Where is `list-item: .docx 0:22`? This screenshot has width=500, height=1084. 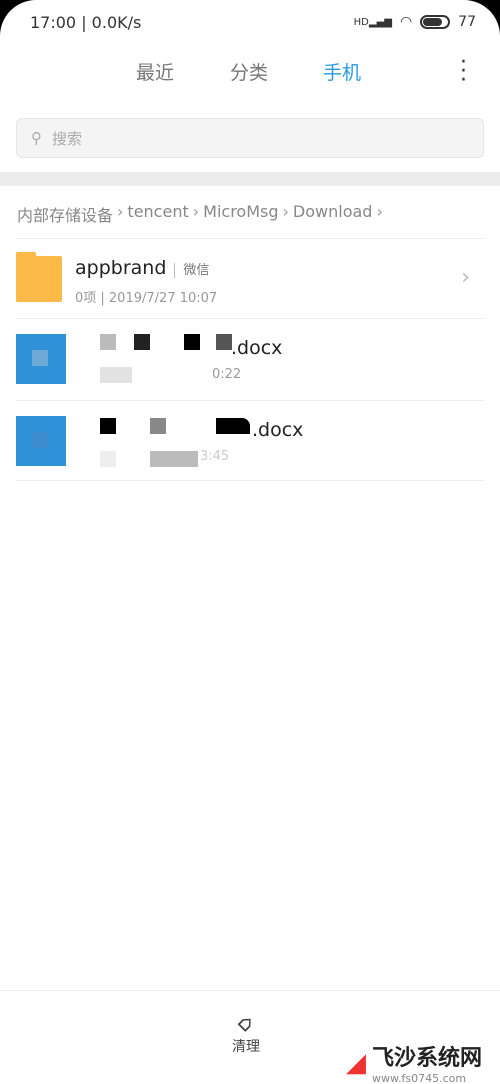 list-item: .docx 0:22 is located at coordinates (250, 358).